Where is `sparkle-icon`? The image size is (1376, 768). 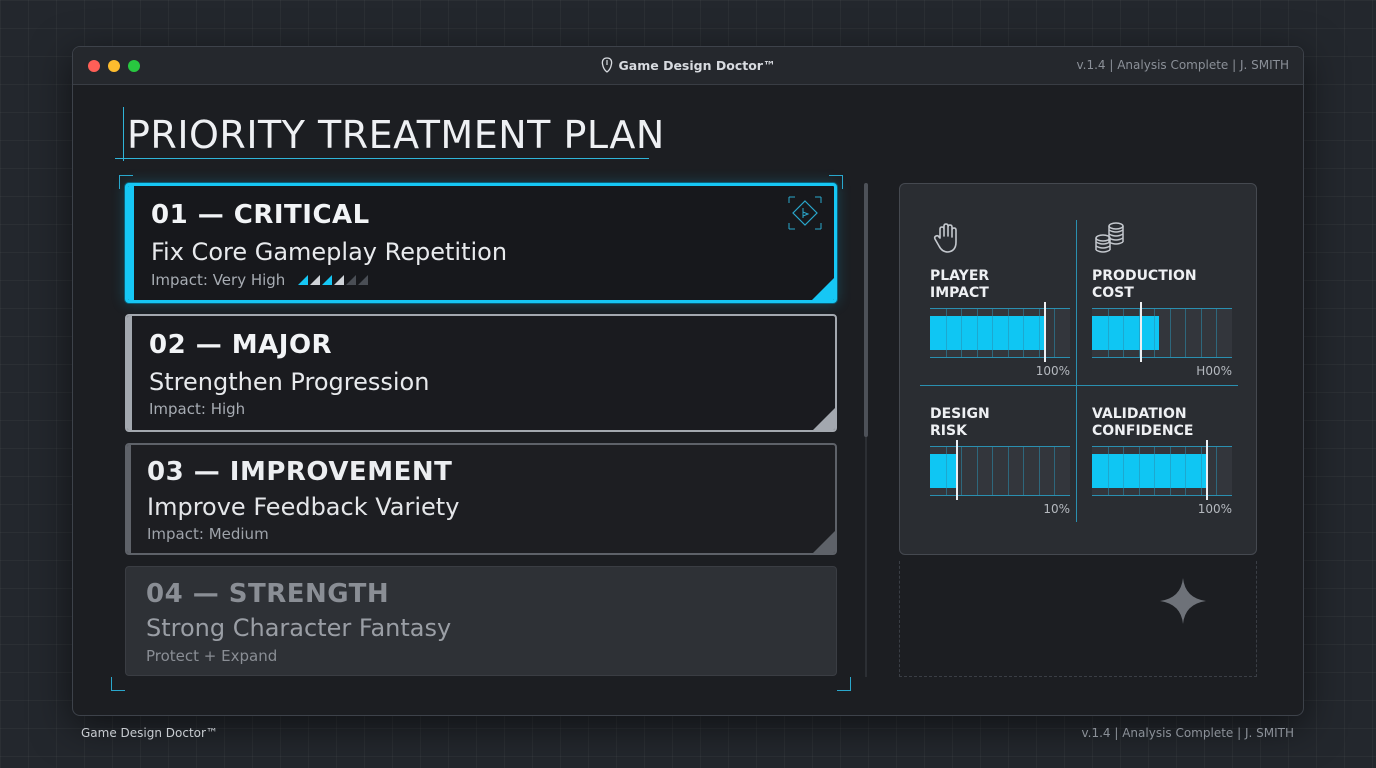
sparkle-icon is located at coordinates (1183, 601).